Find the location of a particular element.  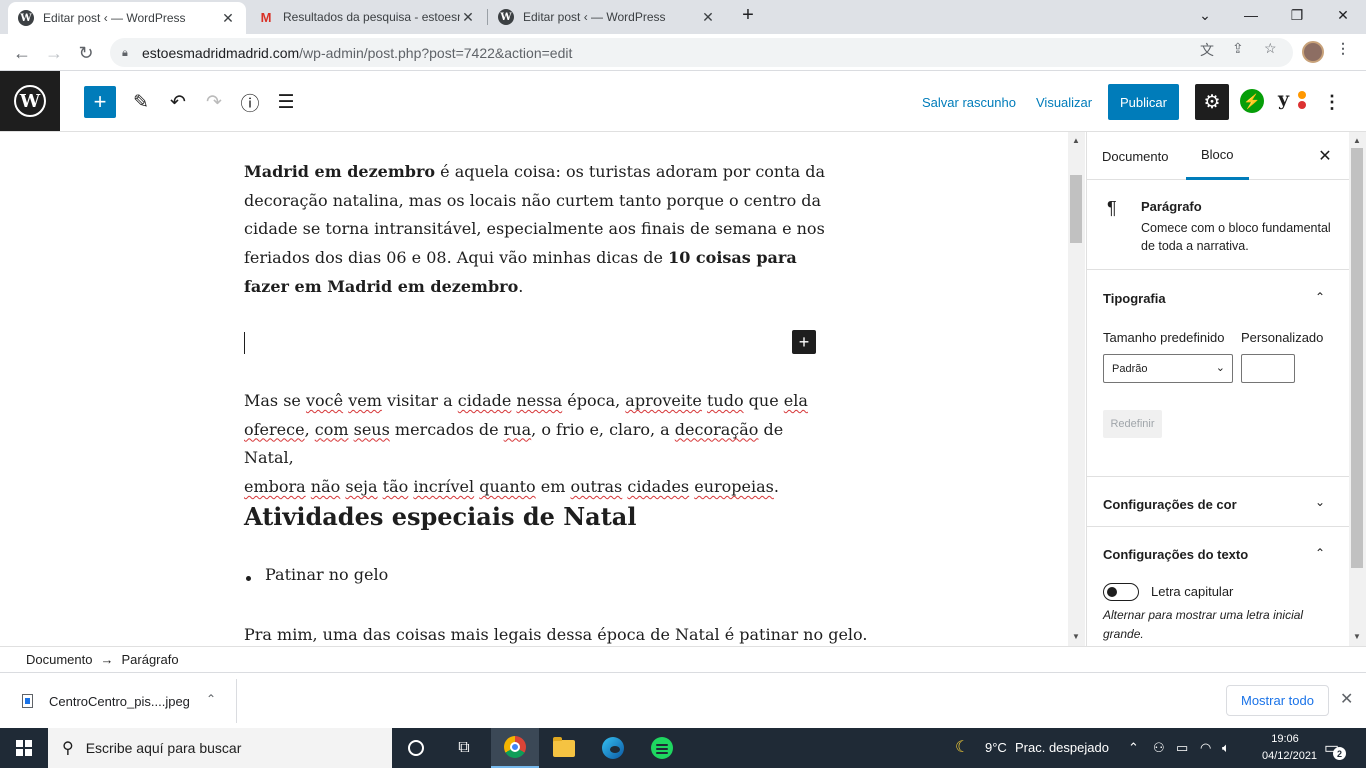

breadcrumb-paragraph: Parágrafo is located at coordinates (149, 659).